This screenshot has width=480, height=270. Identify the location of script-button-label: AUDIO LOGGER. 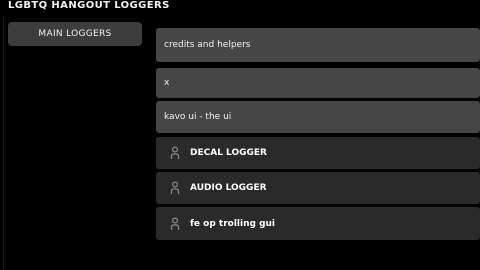
(228, 188).